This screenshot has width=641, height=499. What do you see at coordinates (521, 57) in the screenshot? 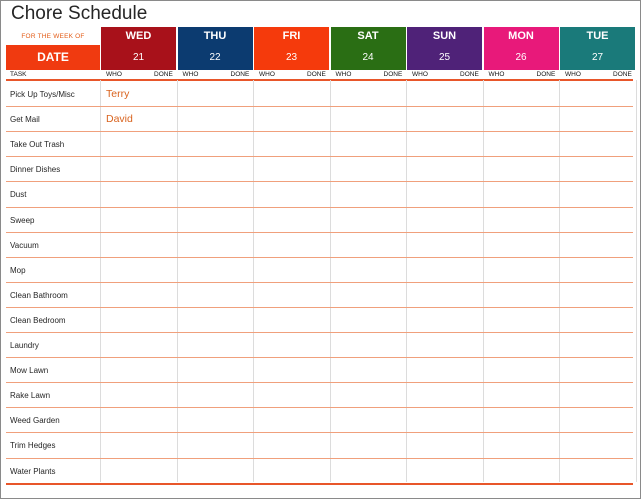
I see `day-number: 26` at bounding box center [521, 57].